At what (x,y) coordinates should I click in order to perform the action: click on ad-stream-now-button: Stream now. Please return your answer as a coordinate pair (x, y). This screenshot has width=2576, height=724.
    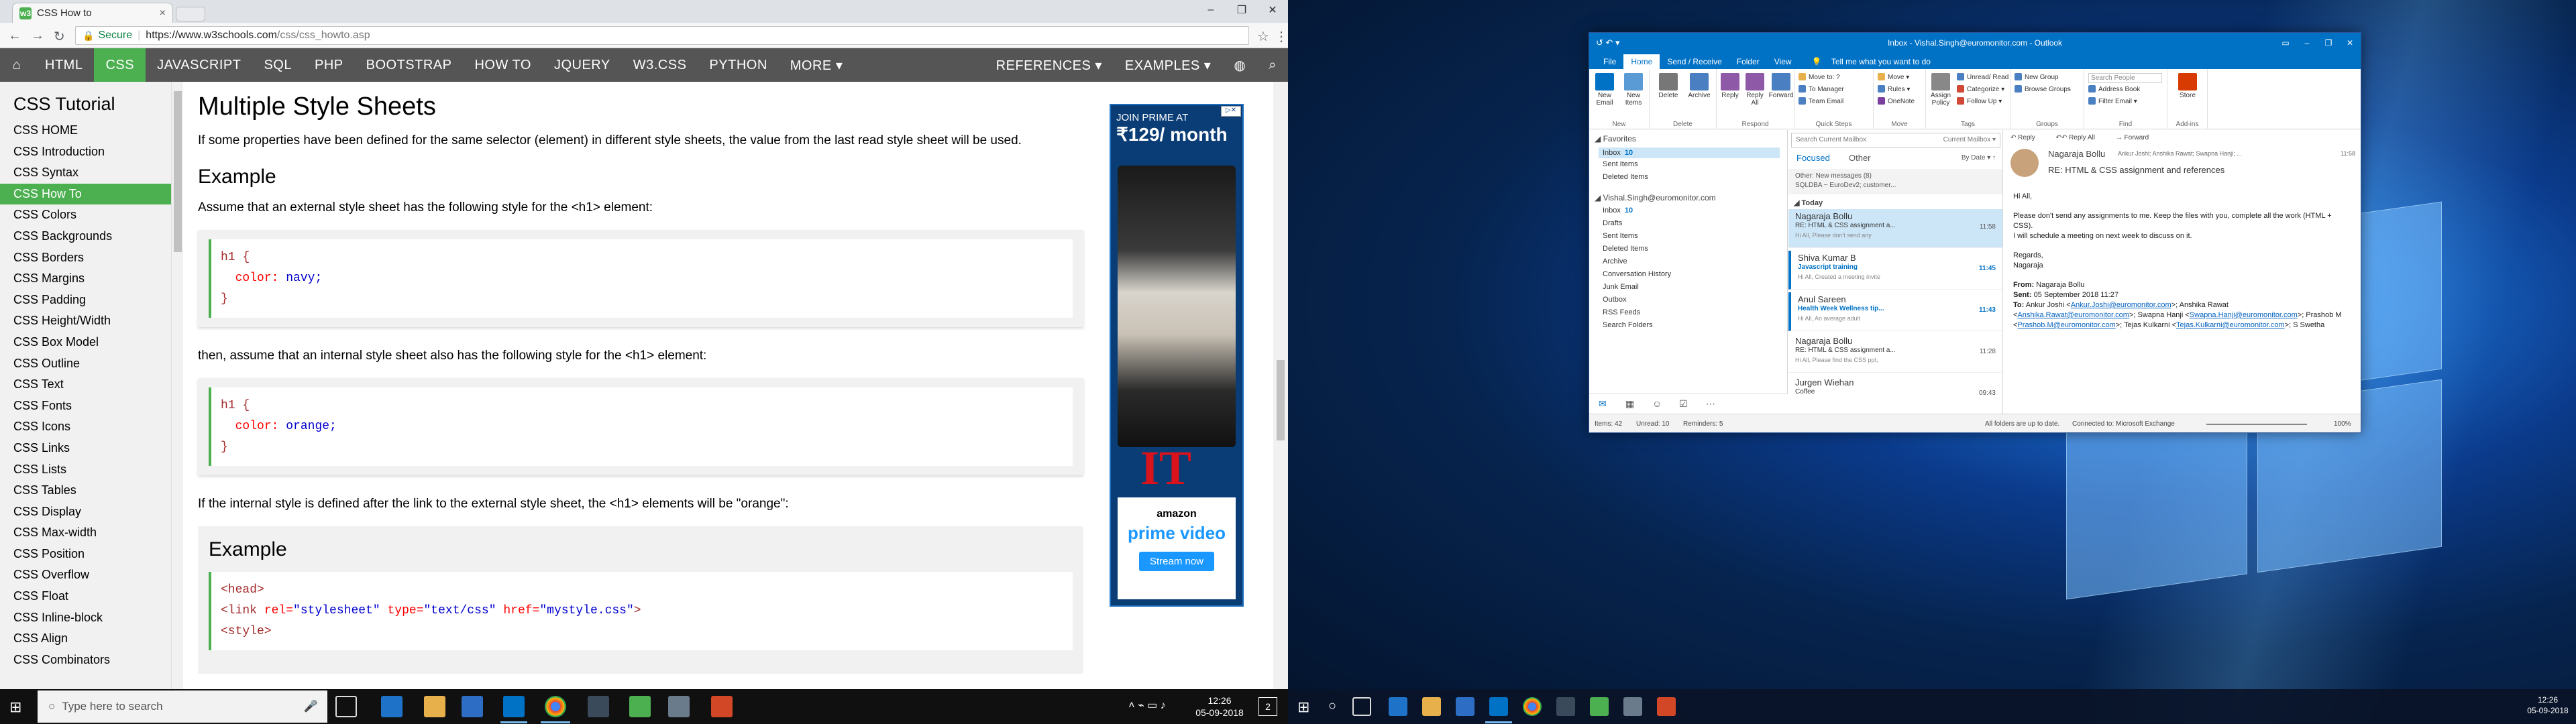
    Looking at the image, I should click on (1176, 561).